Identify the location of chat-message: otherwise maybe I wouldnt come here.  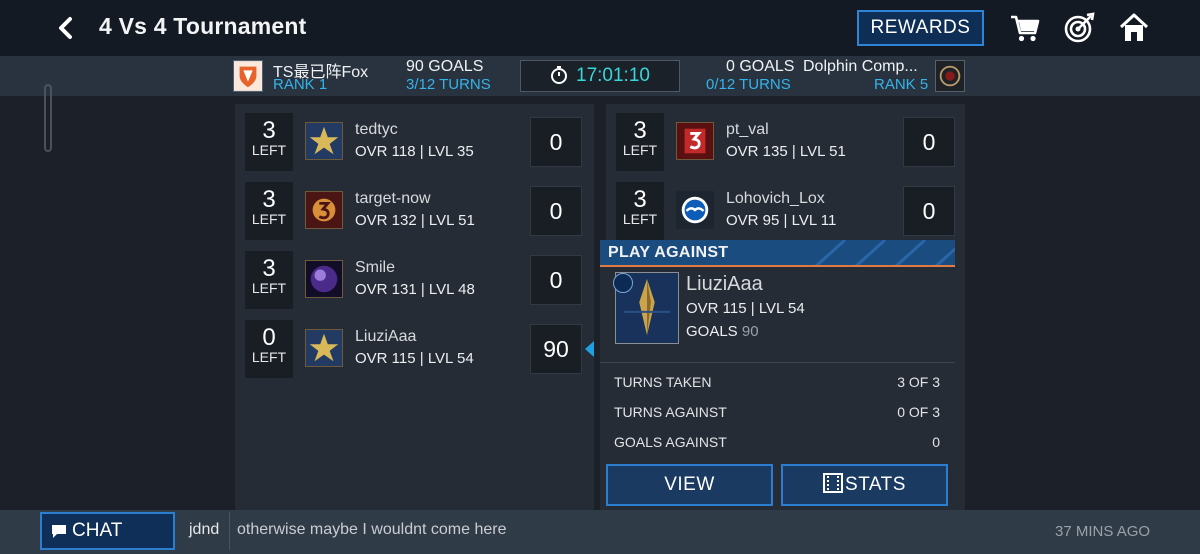
(372, 529).